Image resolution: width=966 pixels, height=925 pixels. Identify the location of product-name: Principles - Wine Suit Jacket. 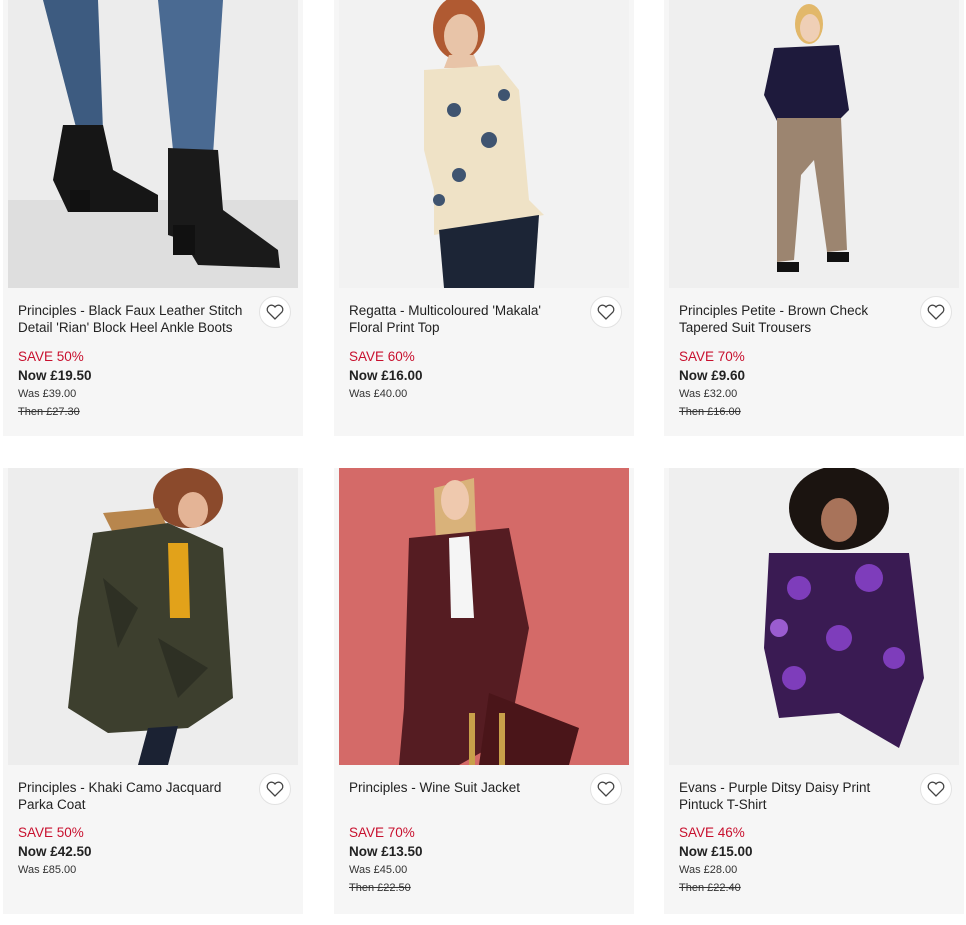
(461, 787).